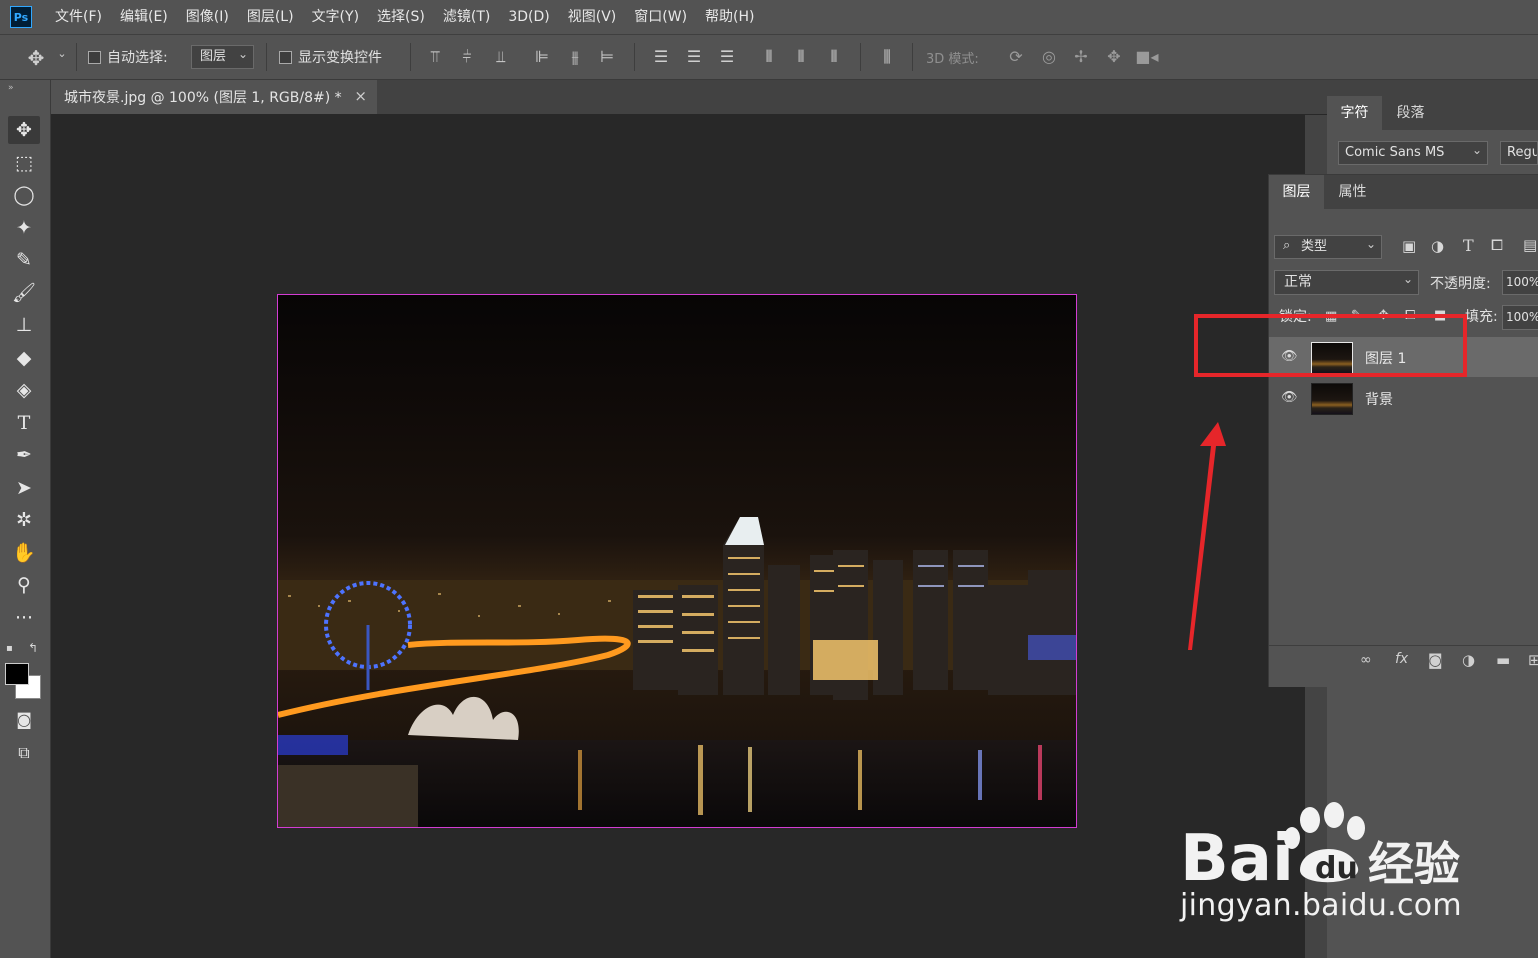  I want to click on document-tab: 城市夜景.jpg @ 100% (图层 1, RGB/8#) * ×, so click(214, 97).